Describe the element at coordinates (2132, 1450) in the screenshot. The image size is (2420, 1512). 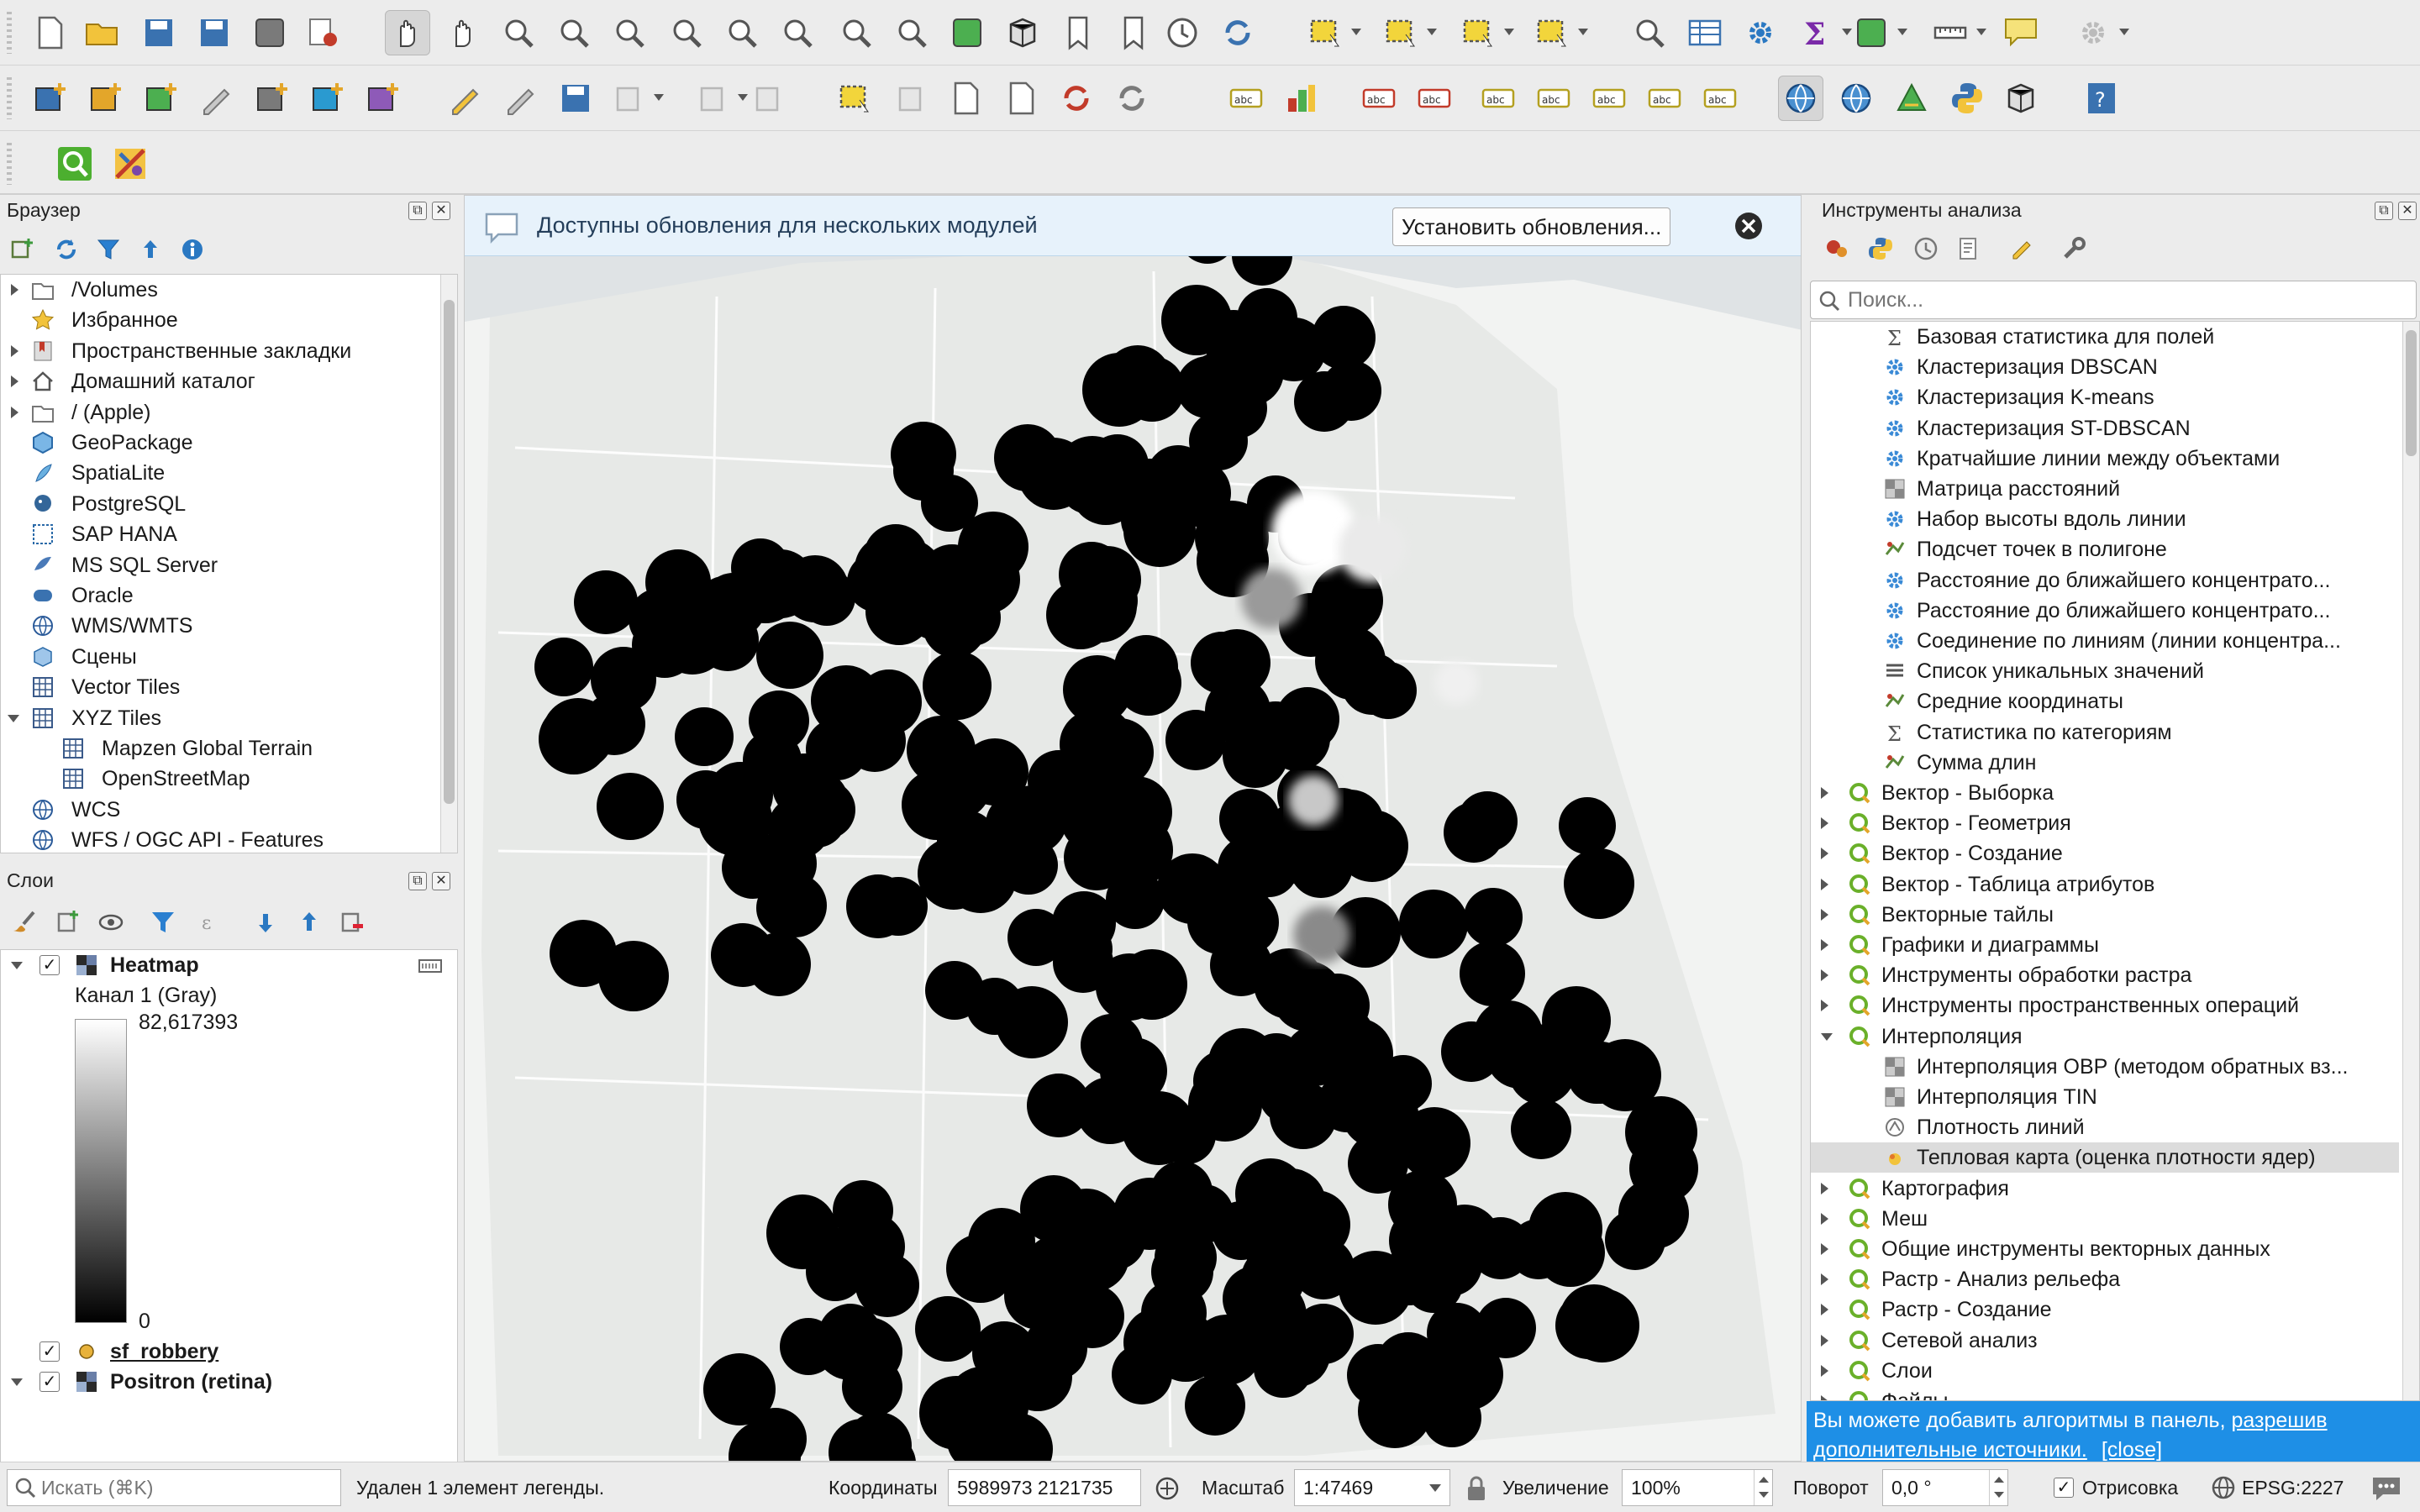
I see `info-close-link: [close]` at that location.